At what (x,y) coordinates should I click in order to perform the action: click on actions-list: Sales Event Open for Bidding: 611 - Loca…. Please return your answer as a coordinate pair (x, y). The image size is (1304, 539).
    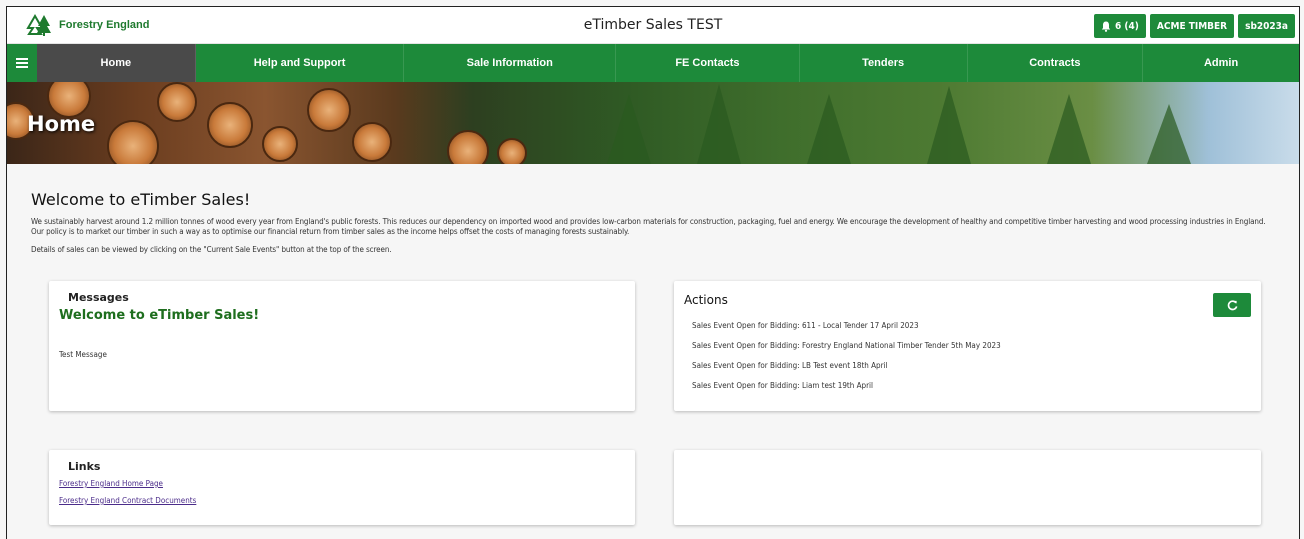
    Looking at the image, I should click on (971, 355).